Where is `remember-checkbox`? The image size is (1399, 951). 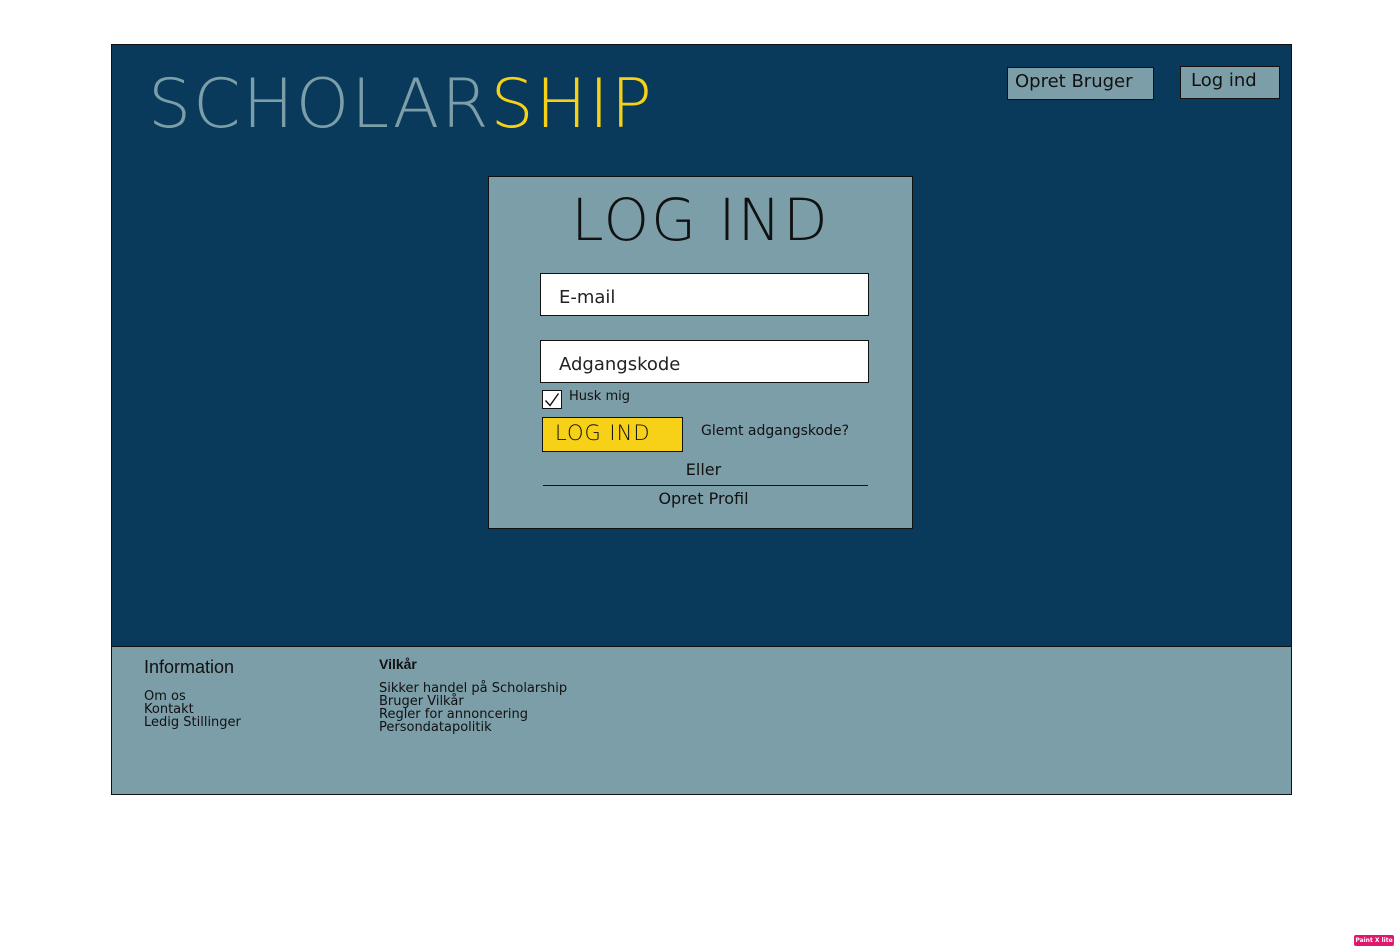
remember-checkbox is located at coordinates (552, 399).